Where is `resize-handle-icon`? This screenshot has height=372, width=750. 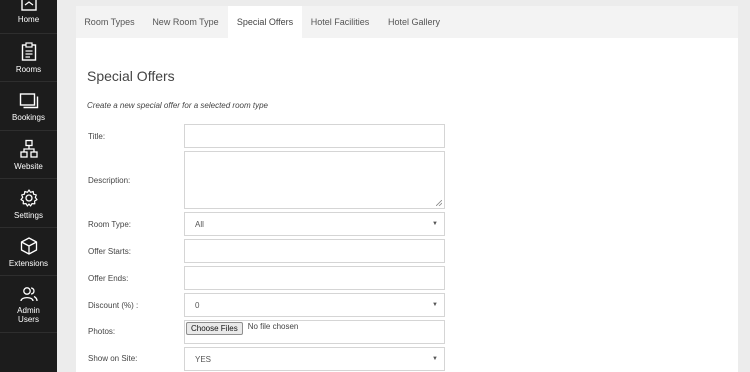 resize-handle-icon is located at coordinates (439, 203).